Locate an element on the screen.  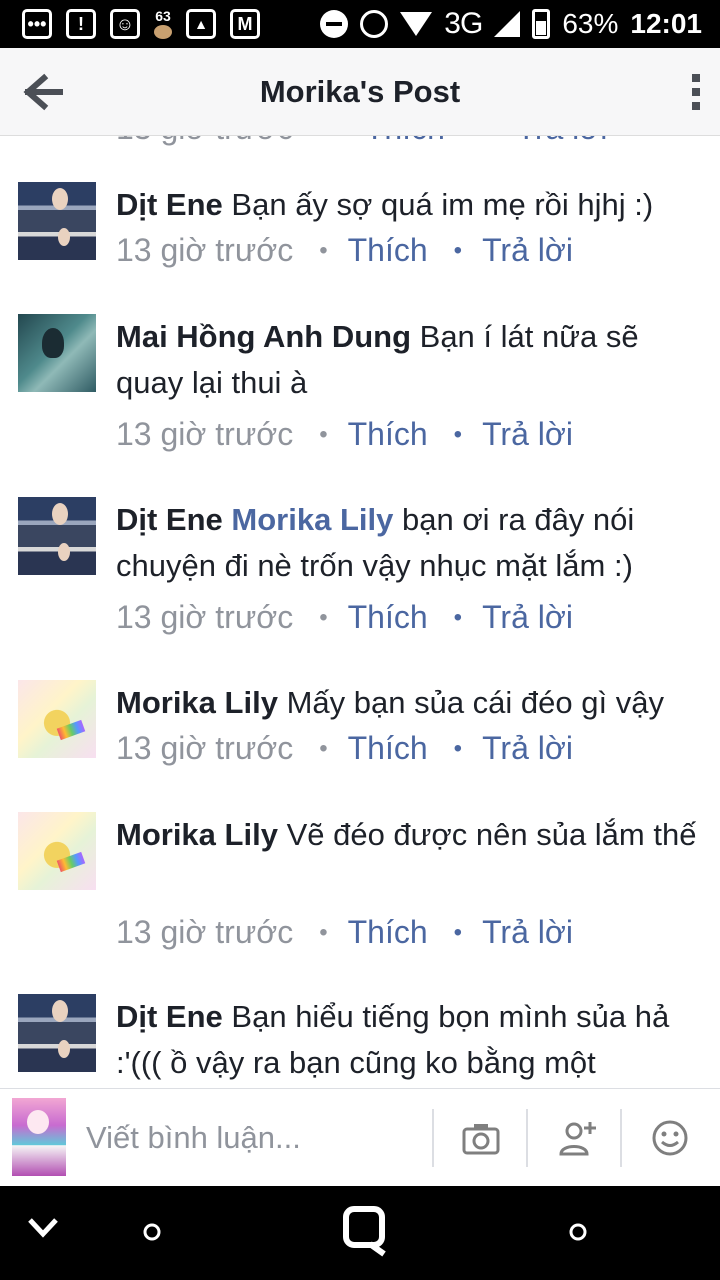
battery-percent: 63% is located at coordinates (590, 23).